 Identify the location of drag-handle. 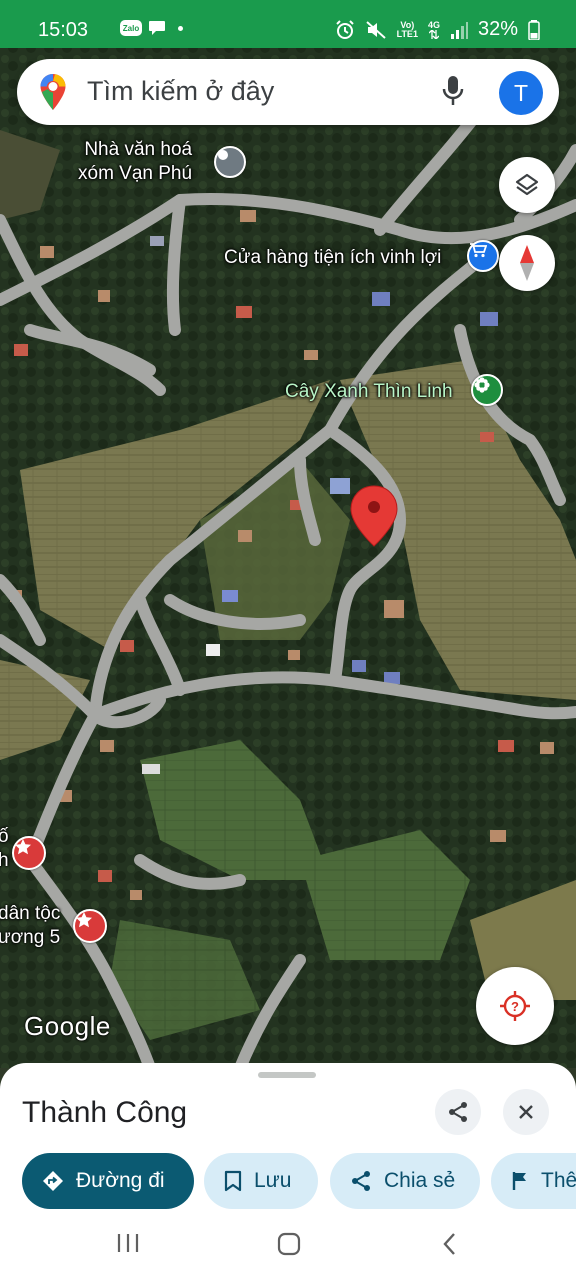
(287, 1075).